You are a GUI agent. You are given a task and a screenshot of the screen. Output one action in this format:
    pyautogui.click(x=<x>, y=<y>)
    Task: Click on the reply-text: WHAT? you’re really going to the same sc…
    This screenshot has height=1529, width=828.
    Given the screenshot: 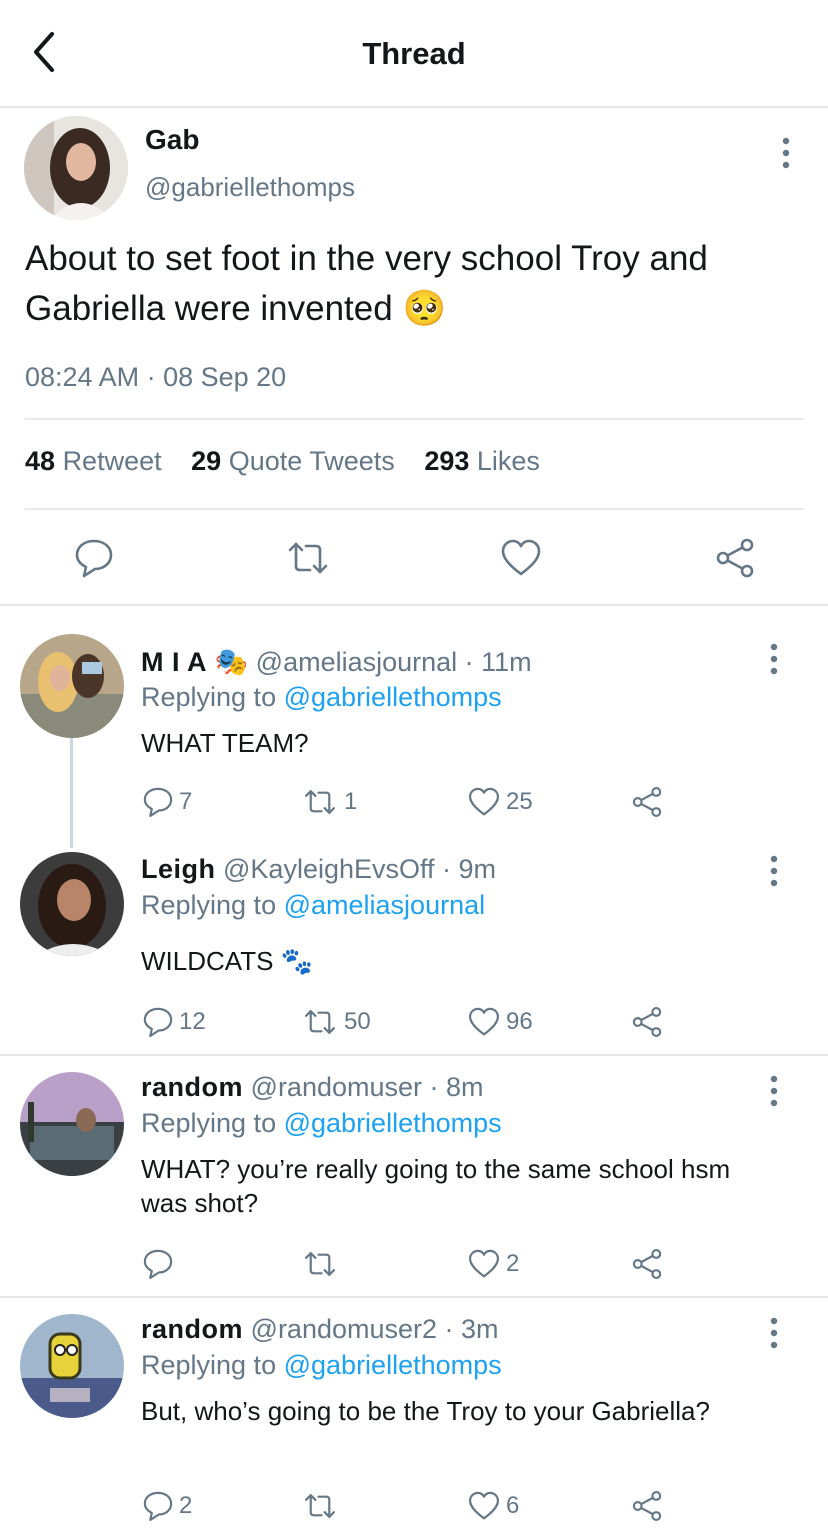 What is the action you would take?
    pyautogui.click(x=436, y=1186)
    